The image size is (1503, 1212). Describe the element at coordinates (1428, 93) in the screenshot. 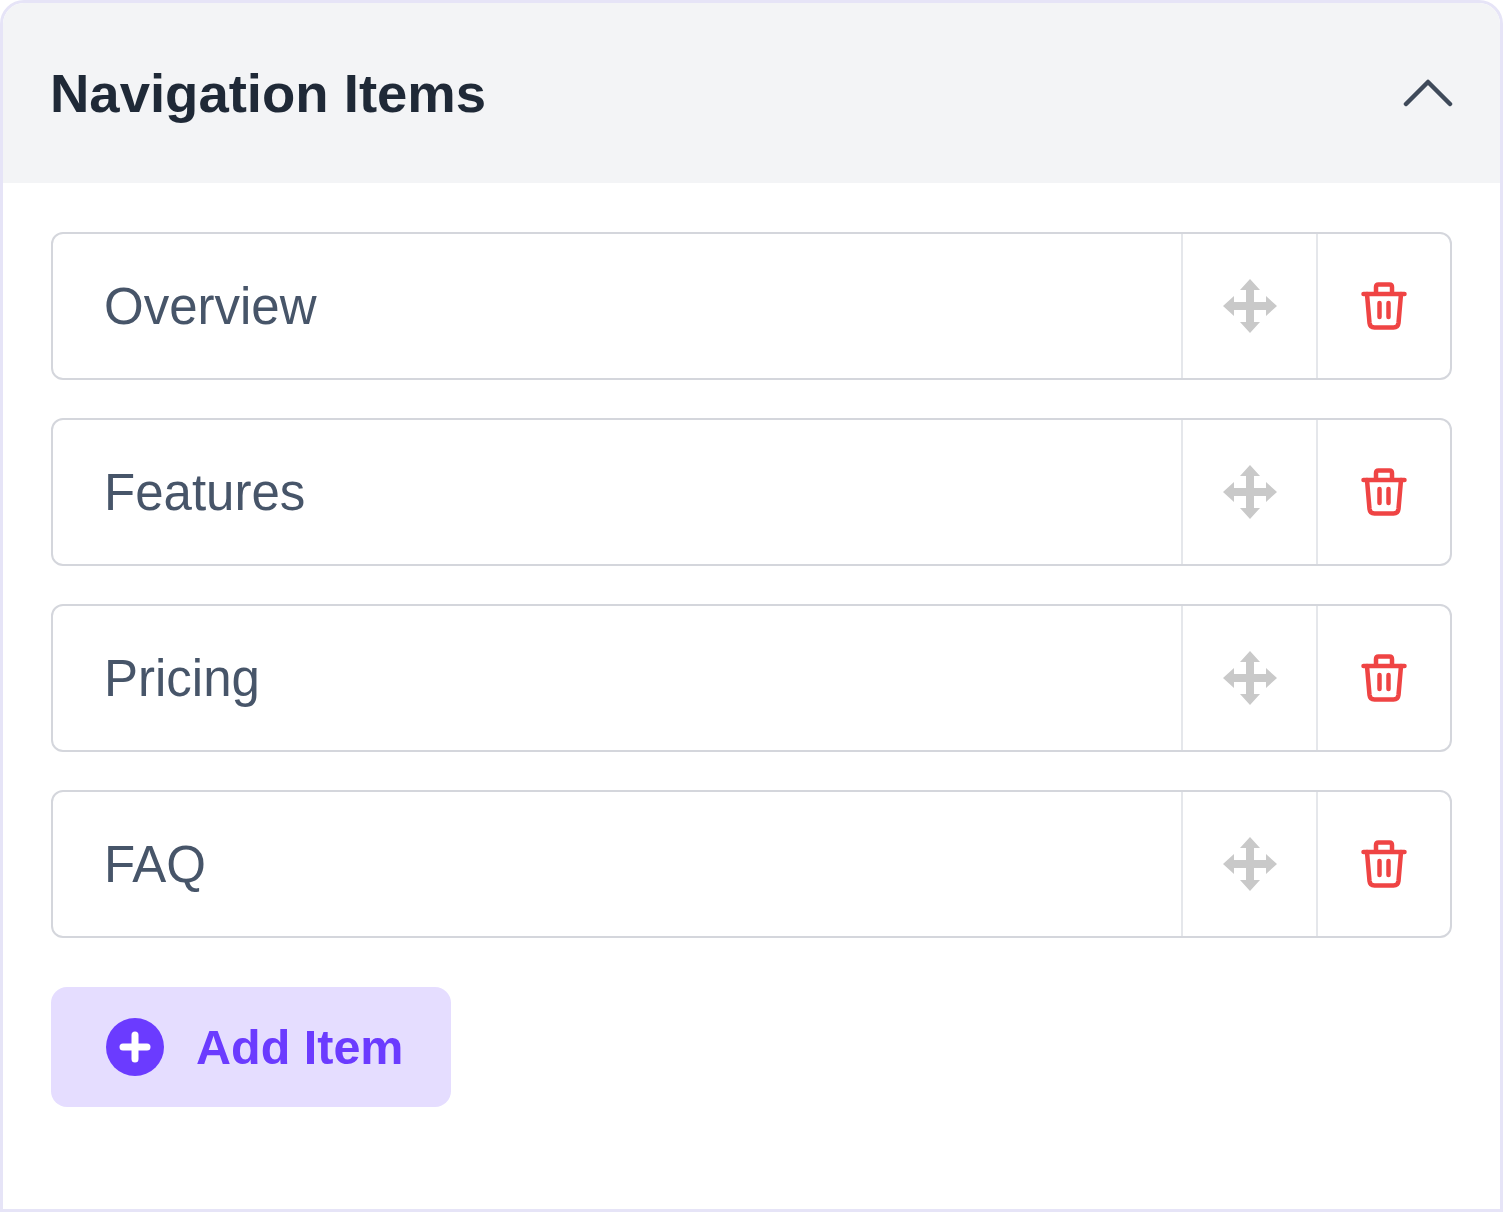

I see `chevron-up-icon` at that location.